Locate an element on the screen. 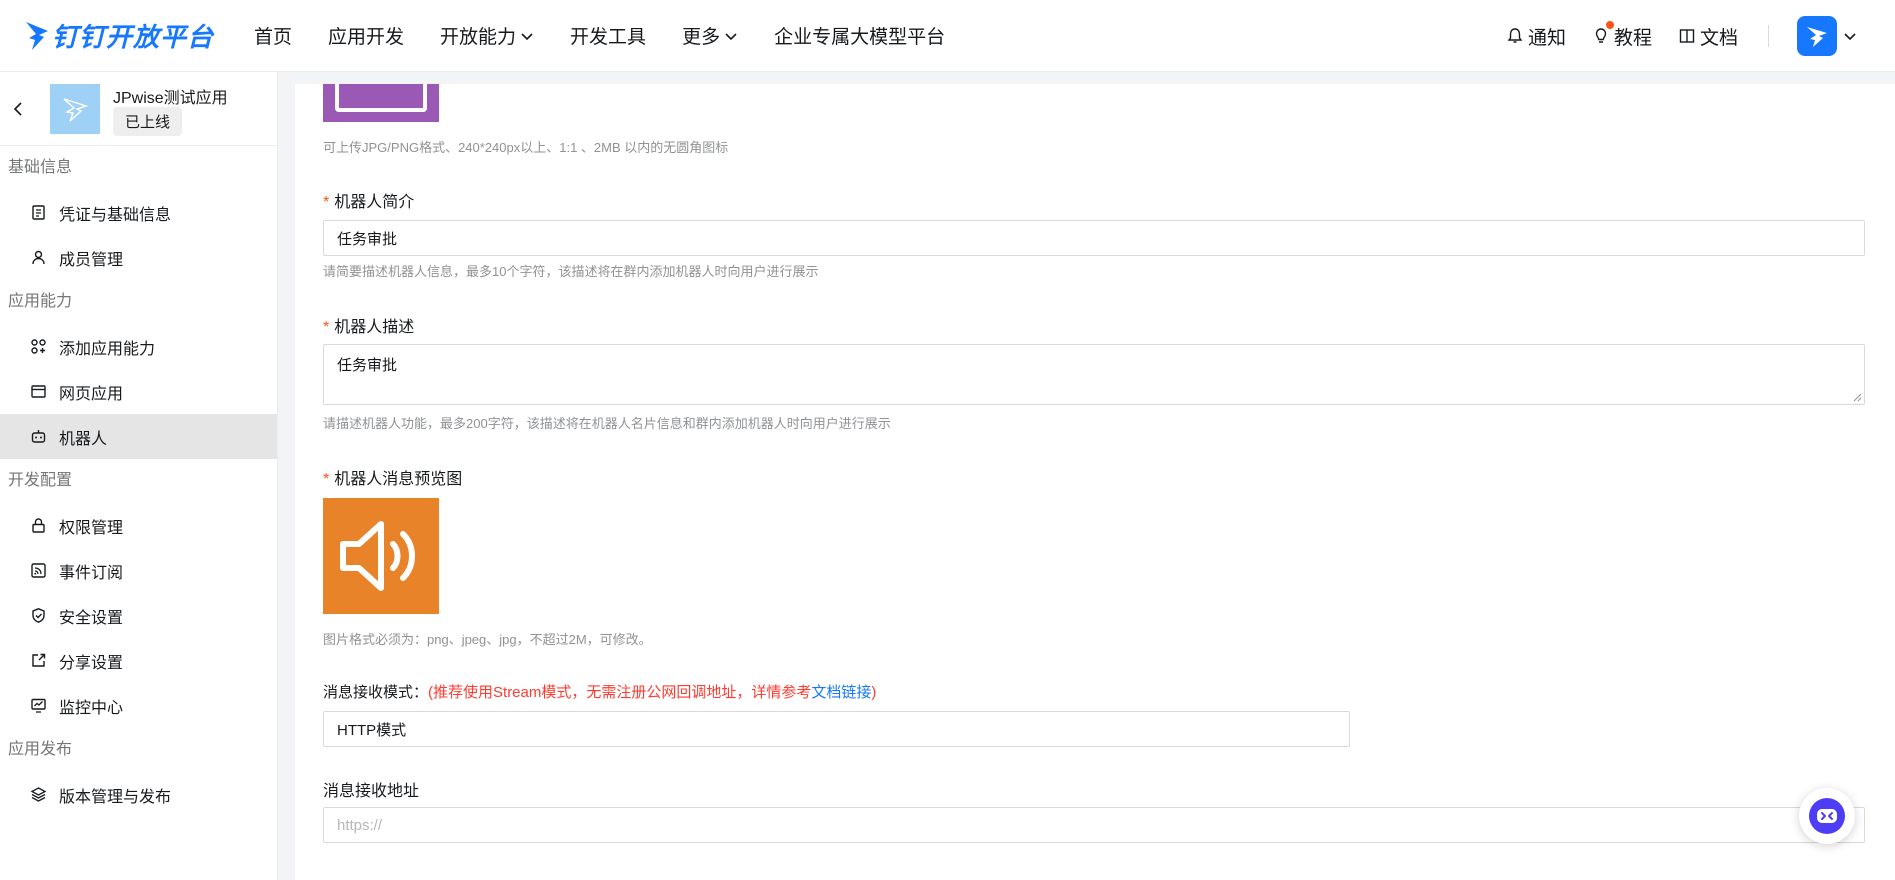 The height and width of the screenshot is (880, 1895). app-logo-icon is located at coordinates (76, 110).